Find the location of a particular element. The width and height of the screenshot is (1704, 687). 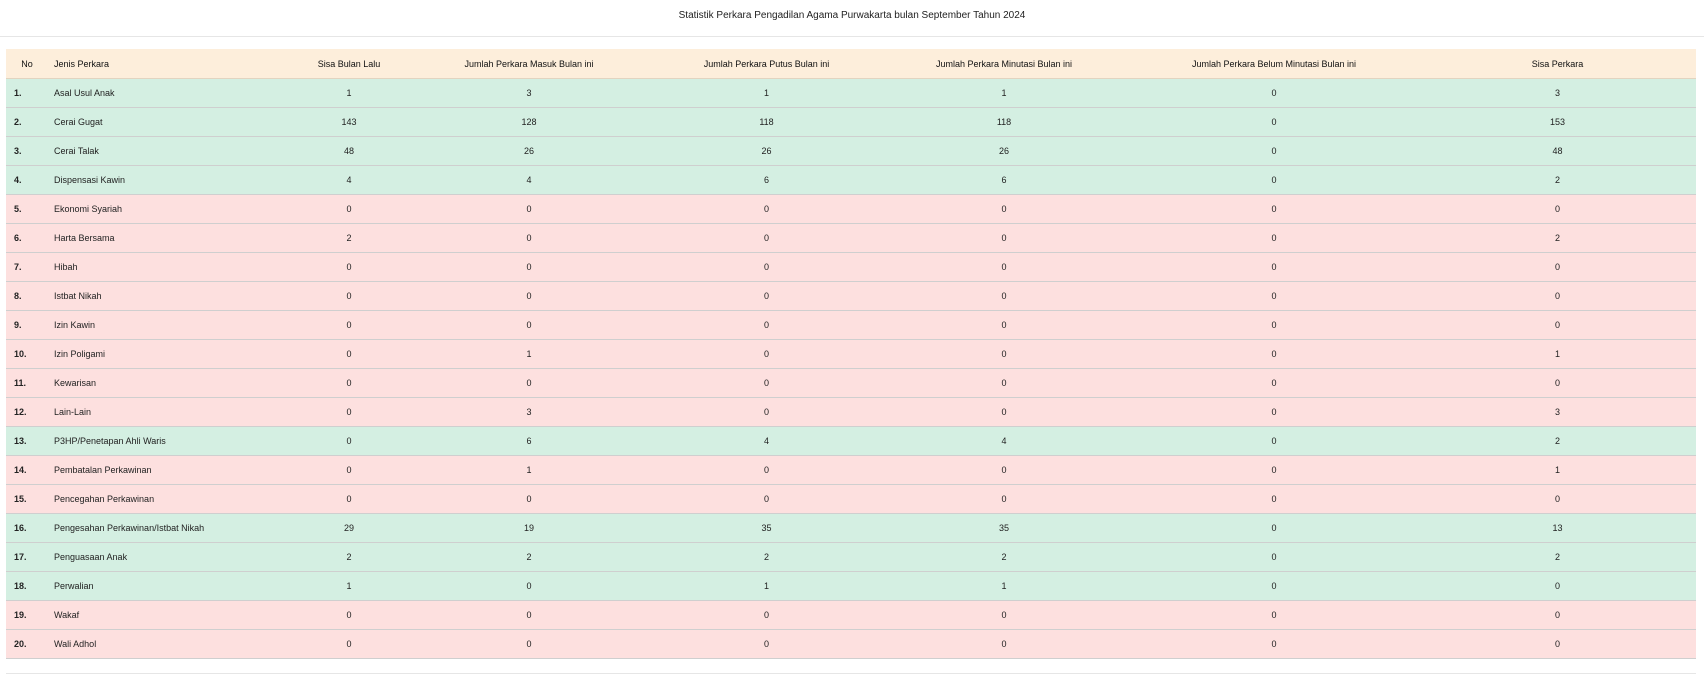

cell-perkara-minutasi: 26 is located at coordinates (1004, 151).